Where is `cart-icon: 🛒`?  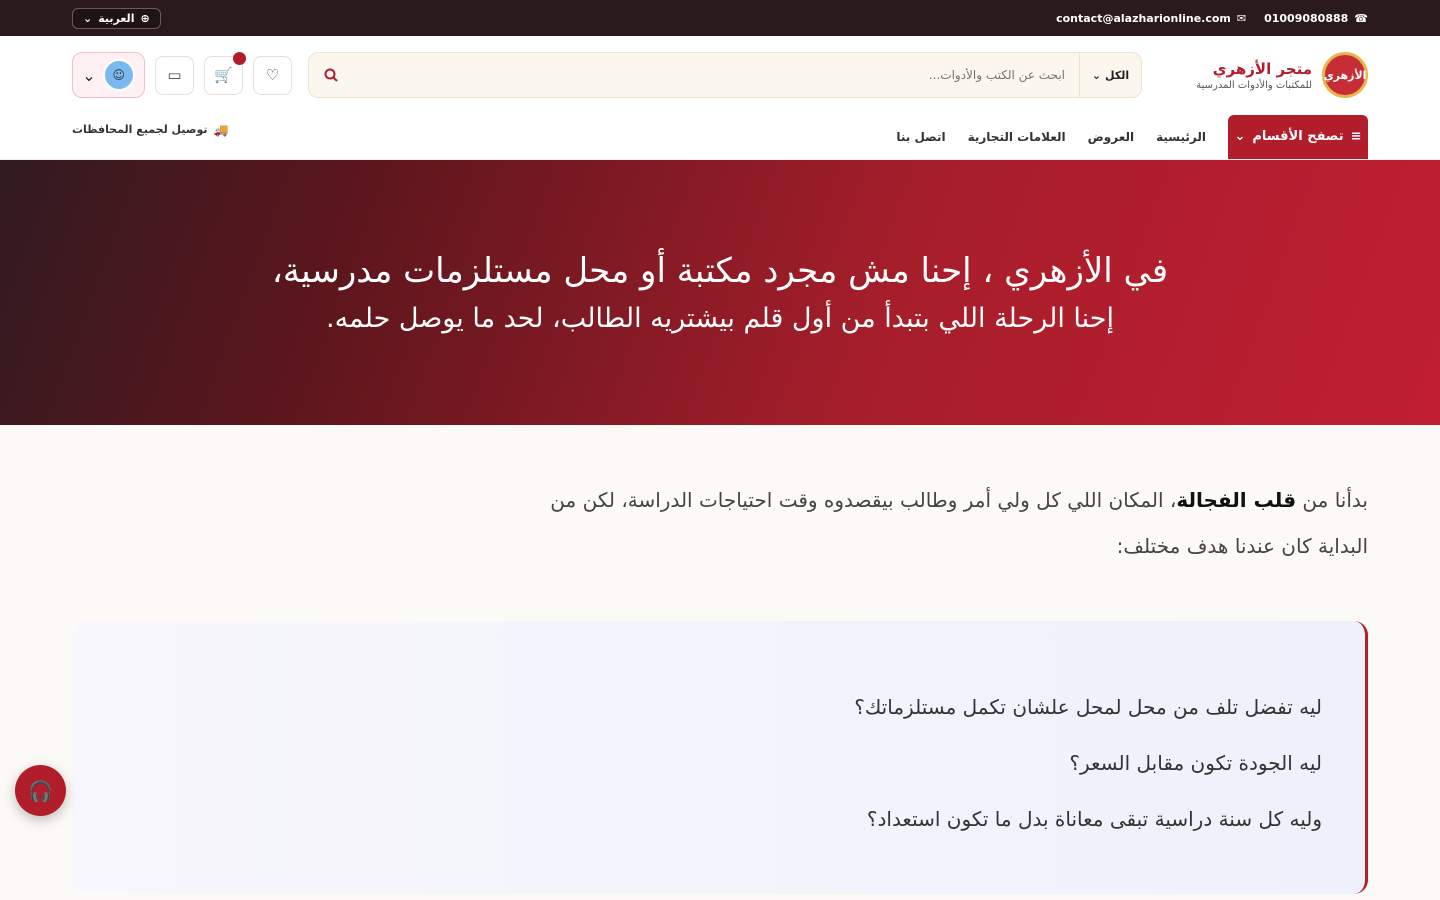 cart-icon: 🛒 is located at coordinates (223, 75).